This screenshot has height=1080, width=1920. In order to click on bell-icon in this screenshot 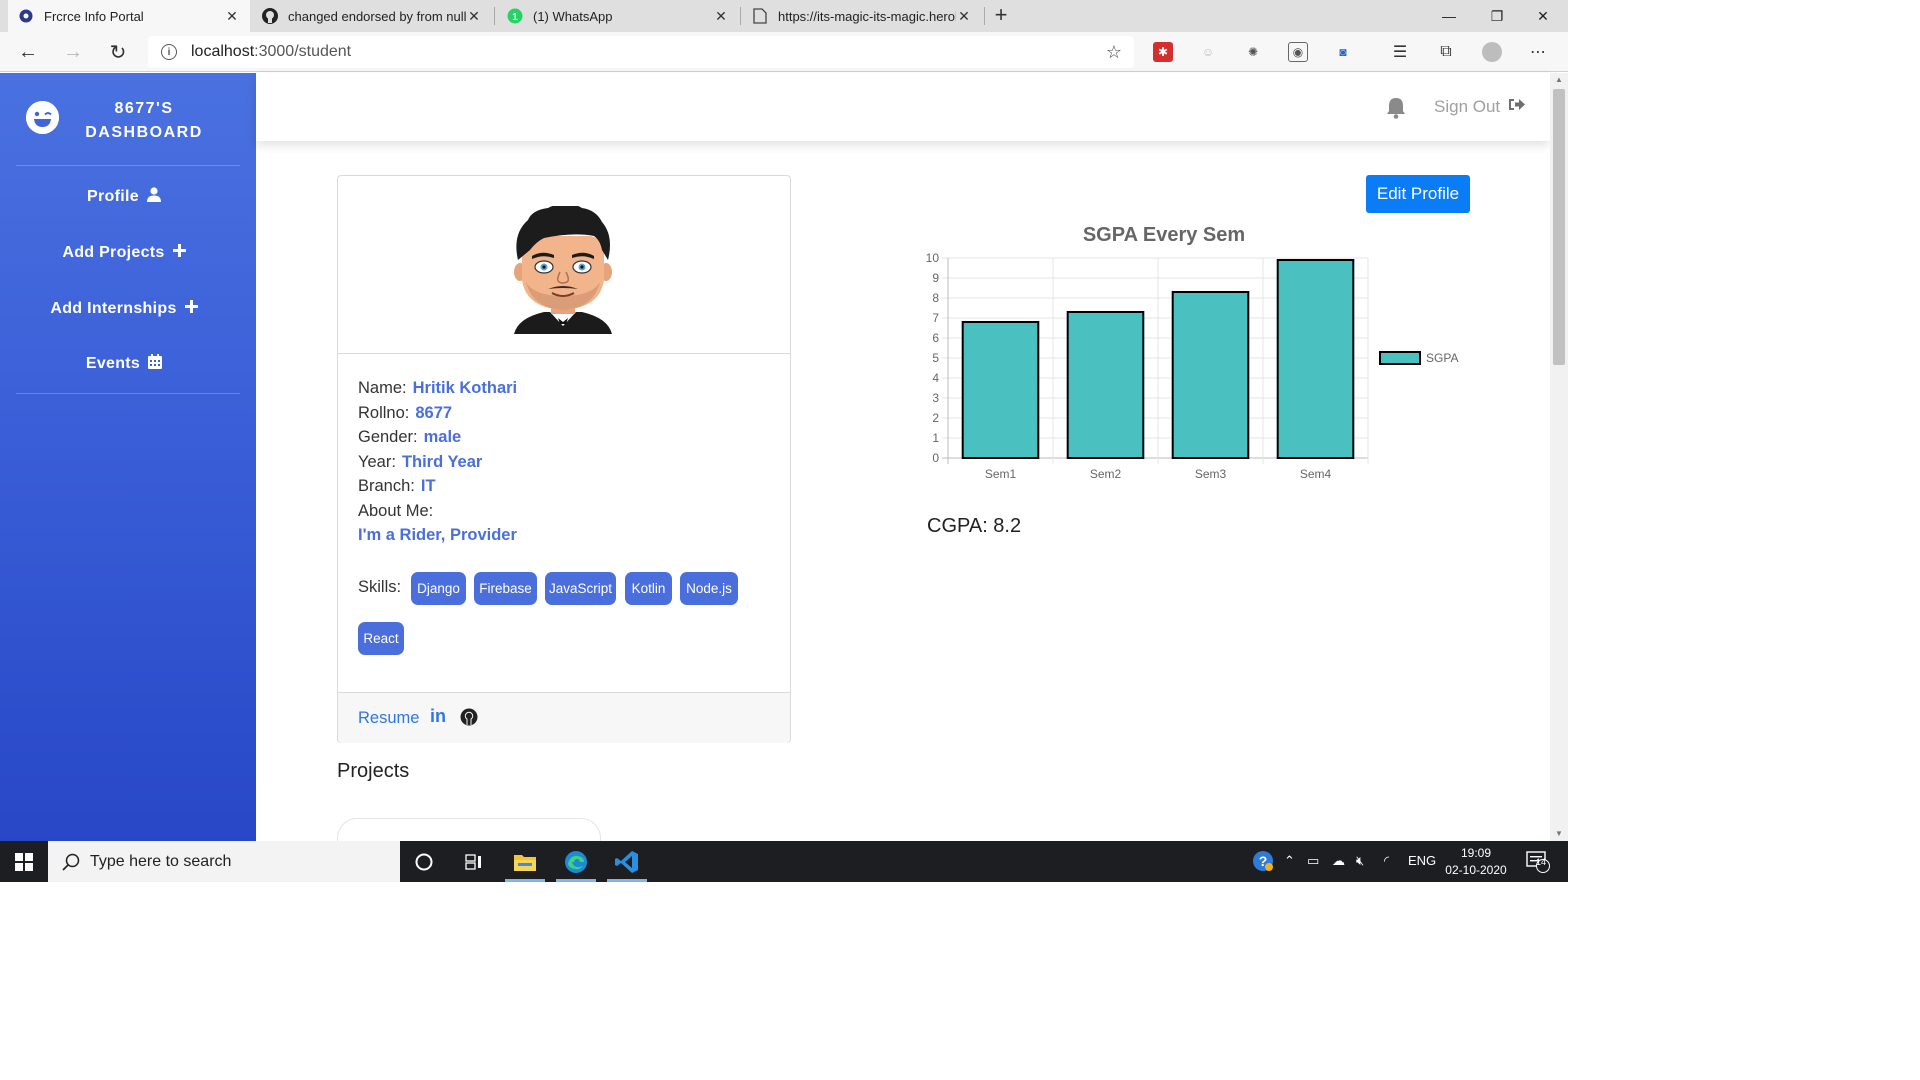, I will do `click(1397, 108)`.